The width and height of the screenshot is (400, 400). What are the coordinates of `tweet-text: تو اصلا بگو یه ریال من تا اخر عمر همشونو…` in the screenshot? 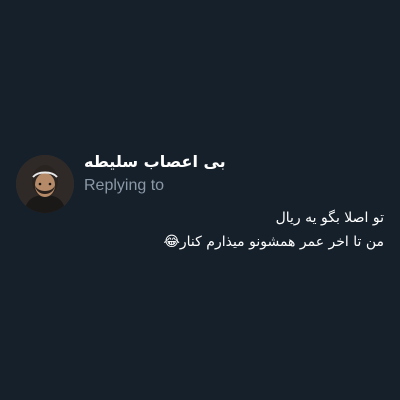 It's located at (234, 230).